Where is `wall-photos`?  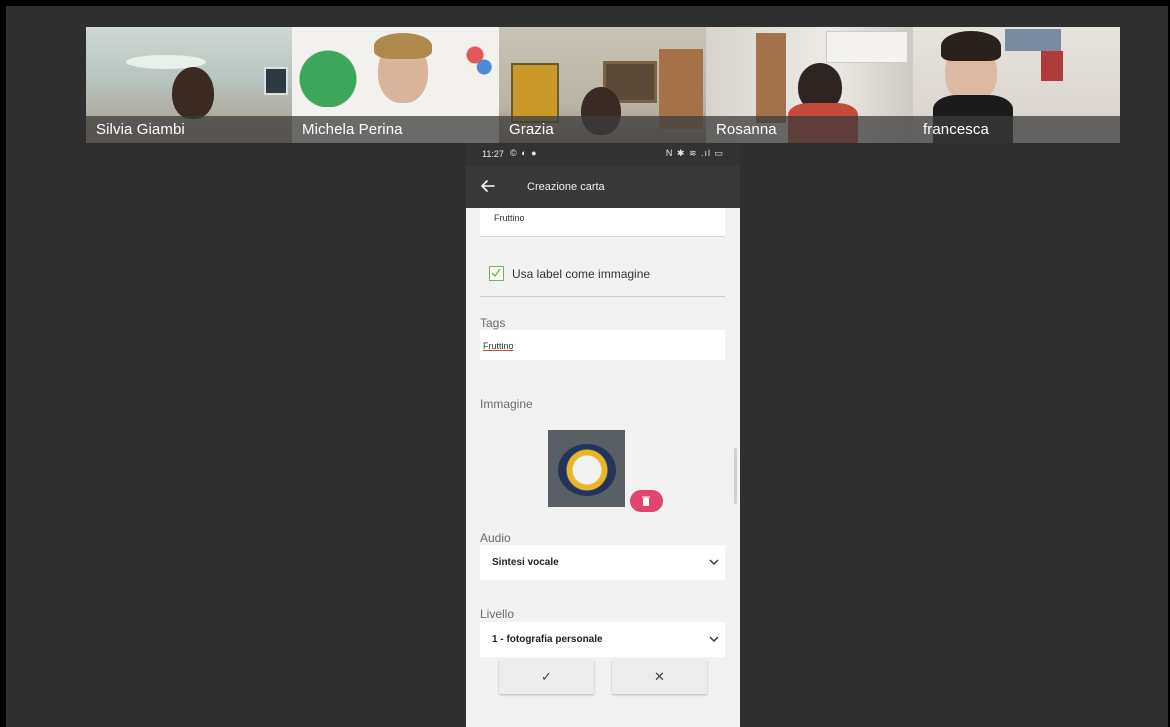 wall-photos is located at coordinates (1033, 40).